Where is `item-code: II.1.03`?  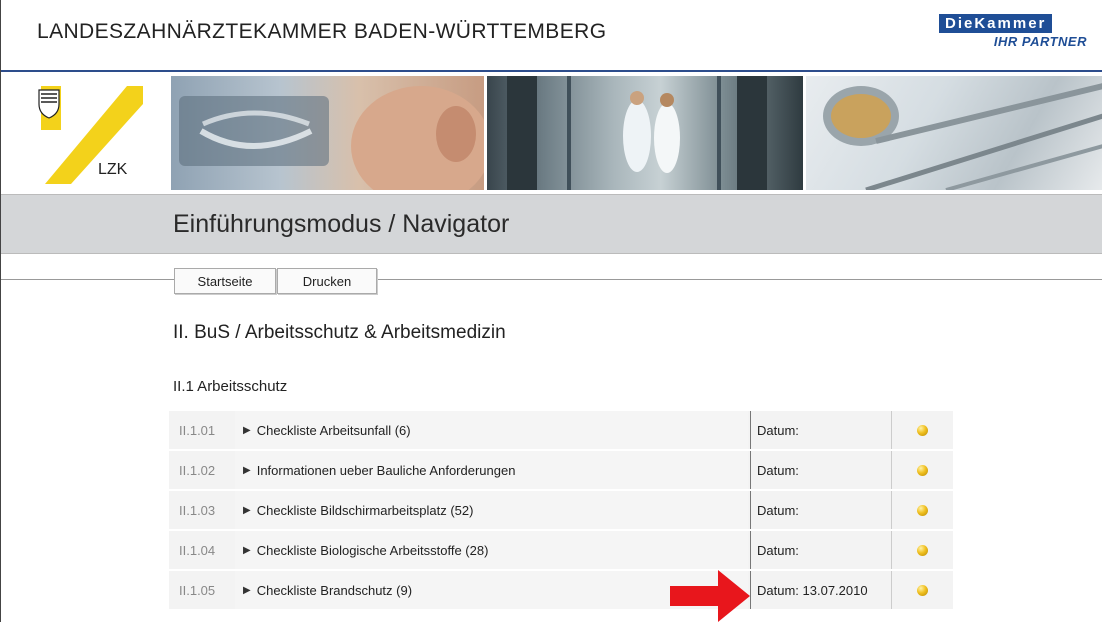 item-code: II.1.03 is located at coordinates (197, 510).